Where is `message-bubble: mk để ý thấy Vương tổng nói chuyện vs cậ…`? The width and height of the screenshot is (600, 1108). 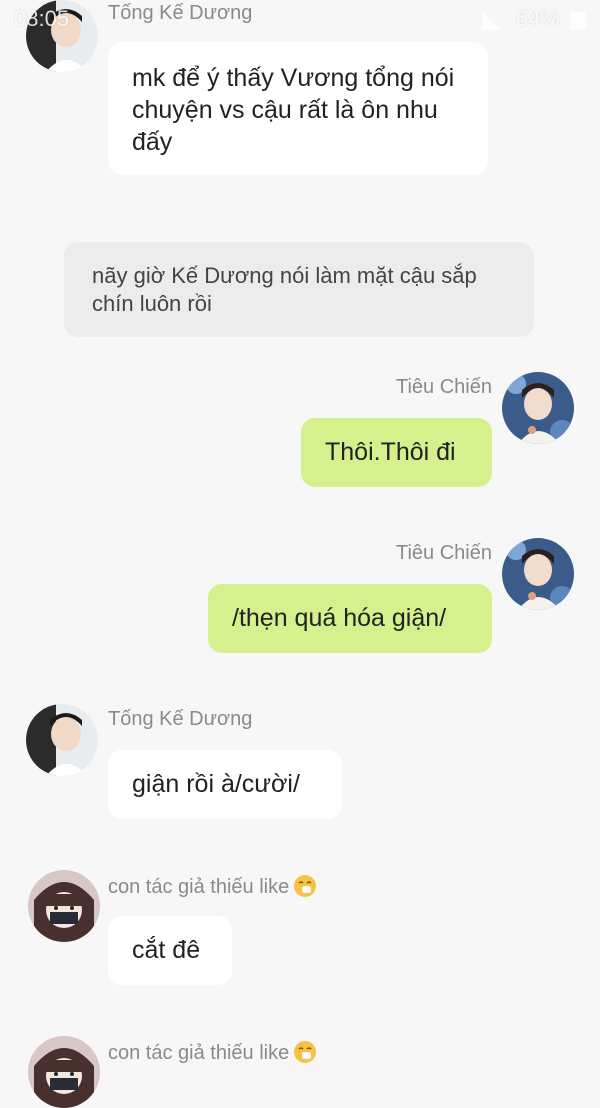
message-bubble: mk để ý thấy Vương tổng nói chuyện vs cậ… is located at coordinates (298, 108).